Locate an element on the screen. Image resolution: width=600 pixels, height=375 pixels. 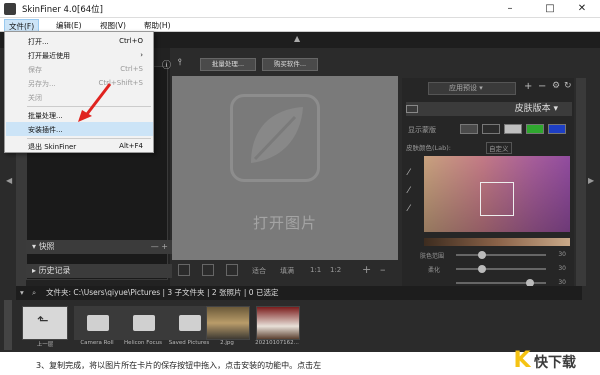
swatch-lightgray is located at coordinates (513, 129).